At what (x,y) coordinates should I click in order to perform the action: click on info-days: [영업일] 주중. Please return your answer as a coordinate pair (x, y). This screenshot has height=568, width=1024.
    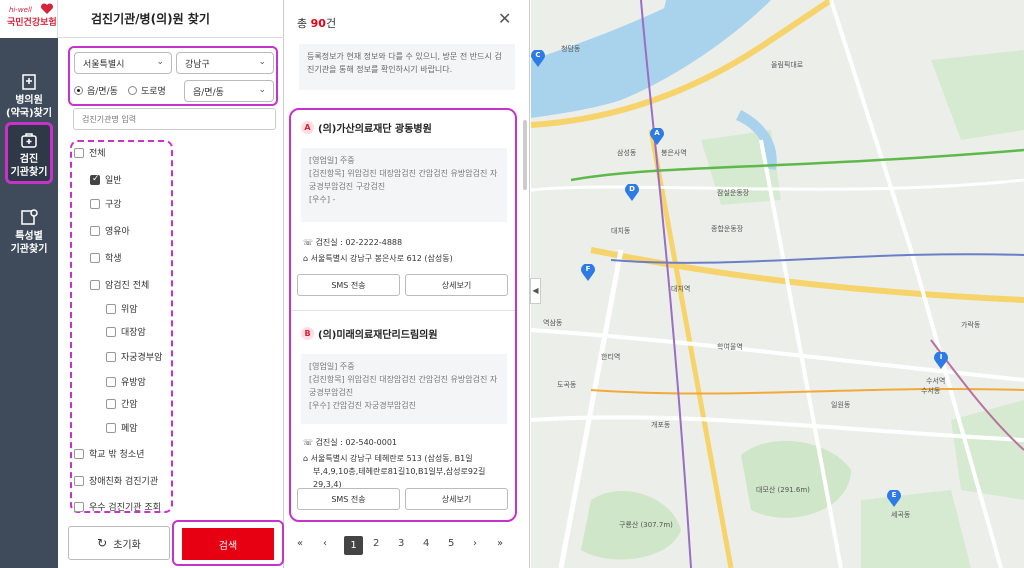
    Looking at the image, I should click on (332, 160).